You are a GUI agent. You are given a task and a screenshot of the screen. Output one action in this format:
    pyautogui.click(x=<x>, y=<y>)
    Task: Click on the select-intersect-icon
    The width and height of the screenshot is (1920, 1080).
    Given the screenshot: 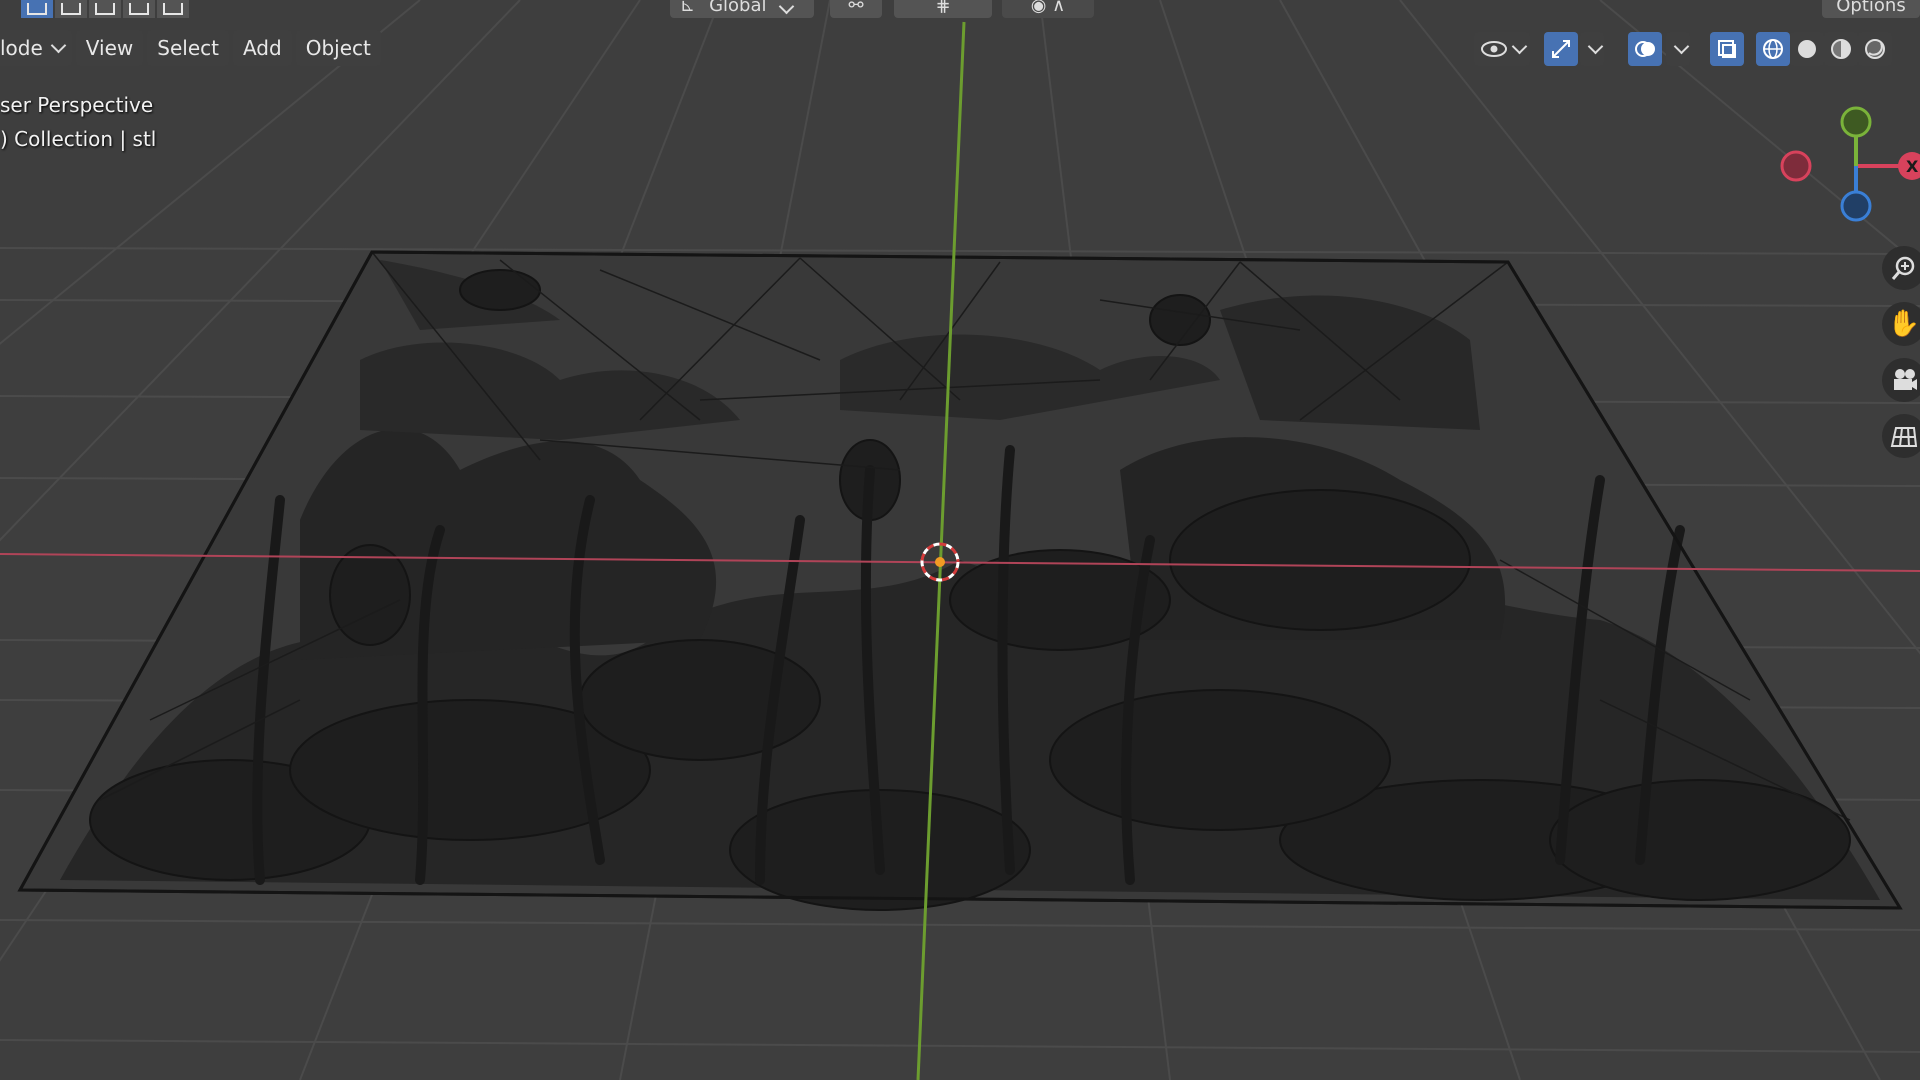 What is the action you would take?
    pyautogui.click(x=173, y=9)
    